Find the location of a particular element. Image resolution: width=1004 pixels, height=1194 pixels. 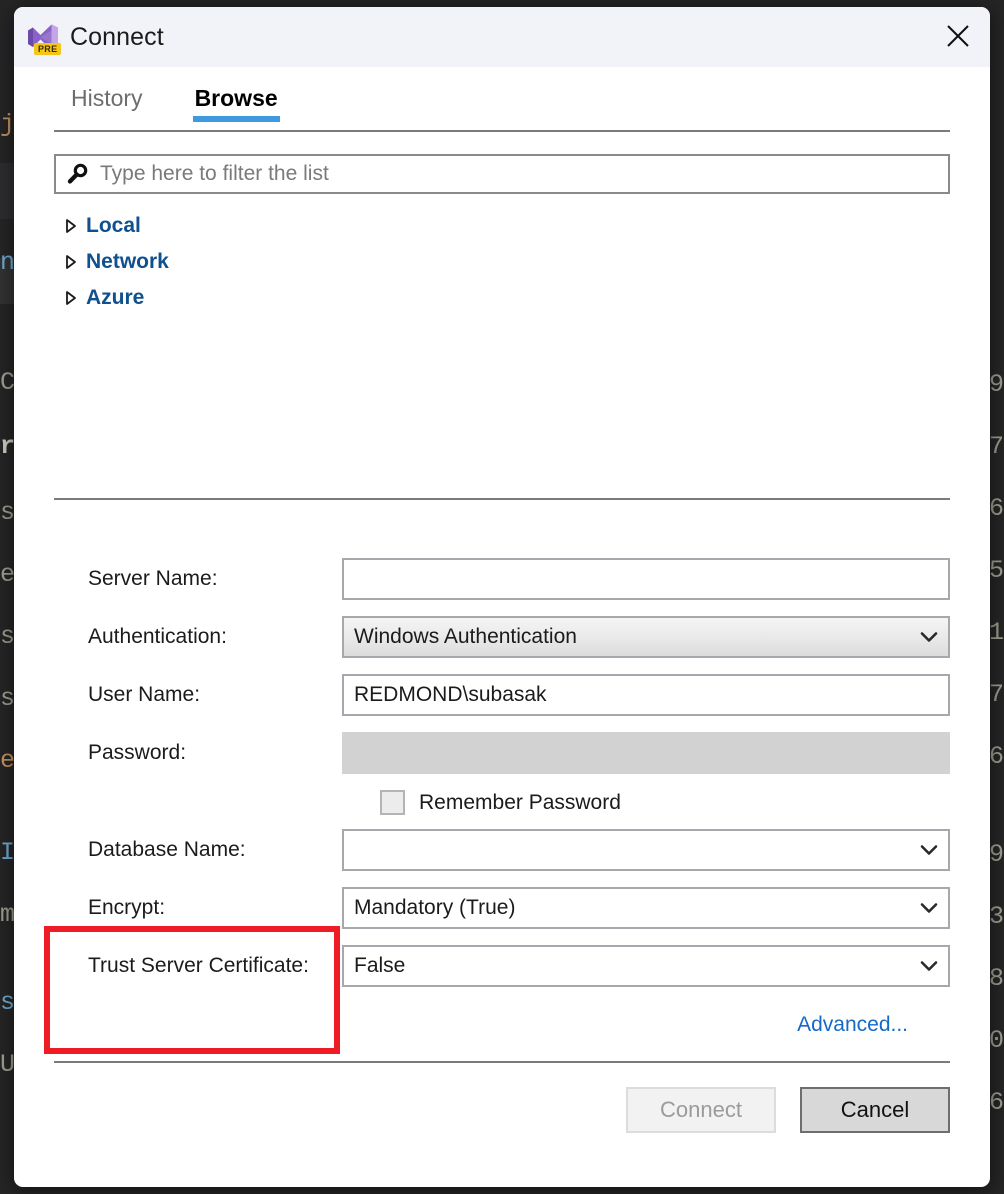

encrypt-row: Encrypt: Mandatory (True) is located at coordinates (501, 908).